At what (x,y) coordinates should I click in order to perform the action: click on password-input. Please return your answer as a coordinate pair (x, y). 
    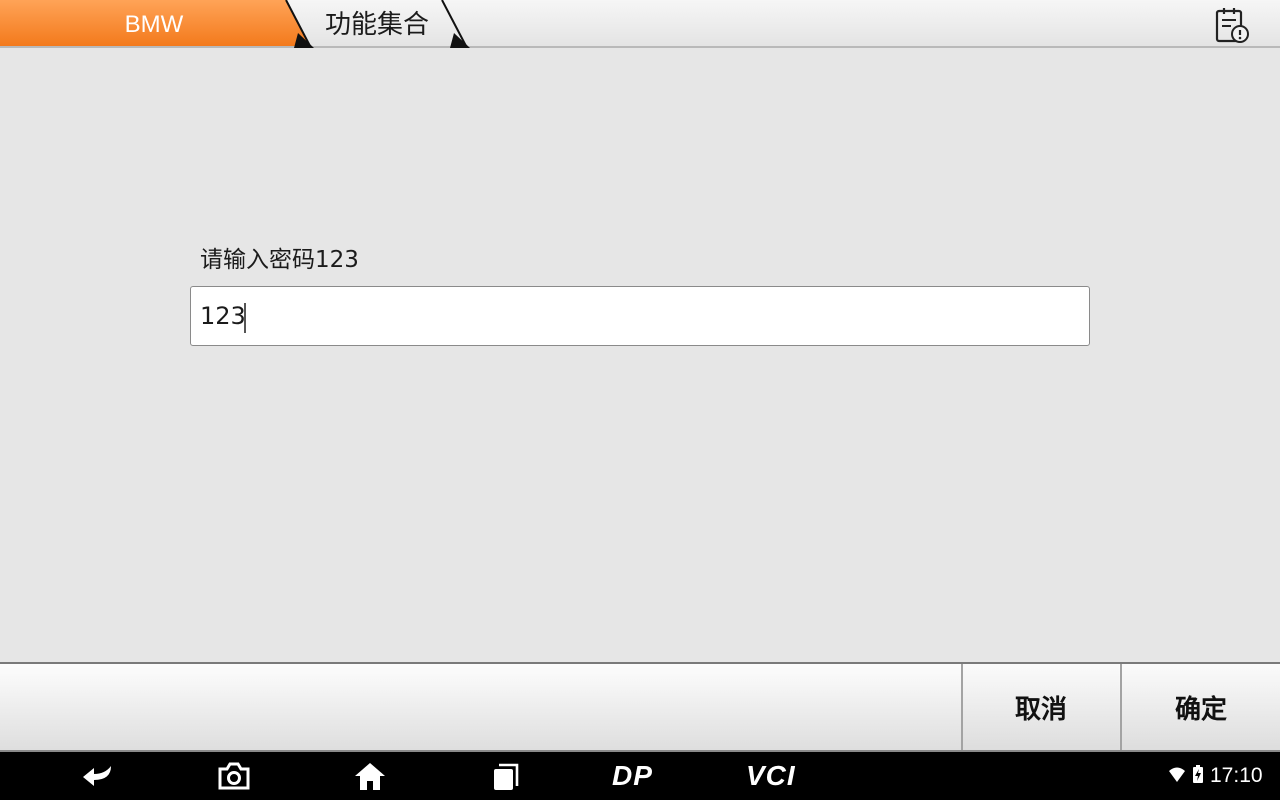
    Looking at the image, I should click on (640, 316).